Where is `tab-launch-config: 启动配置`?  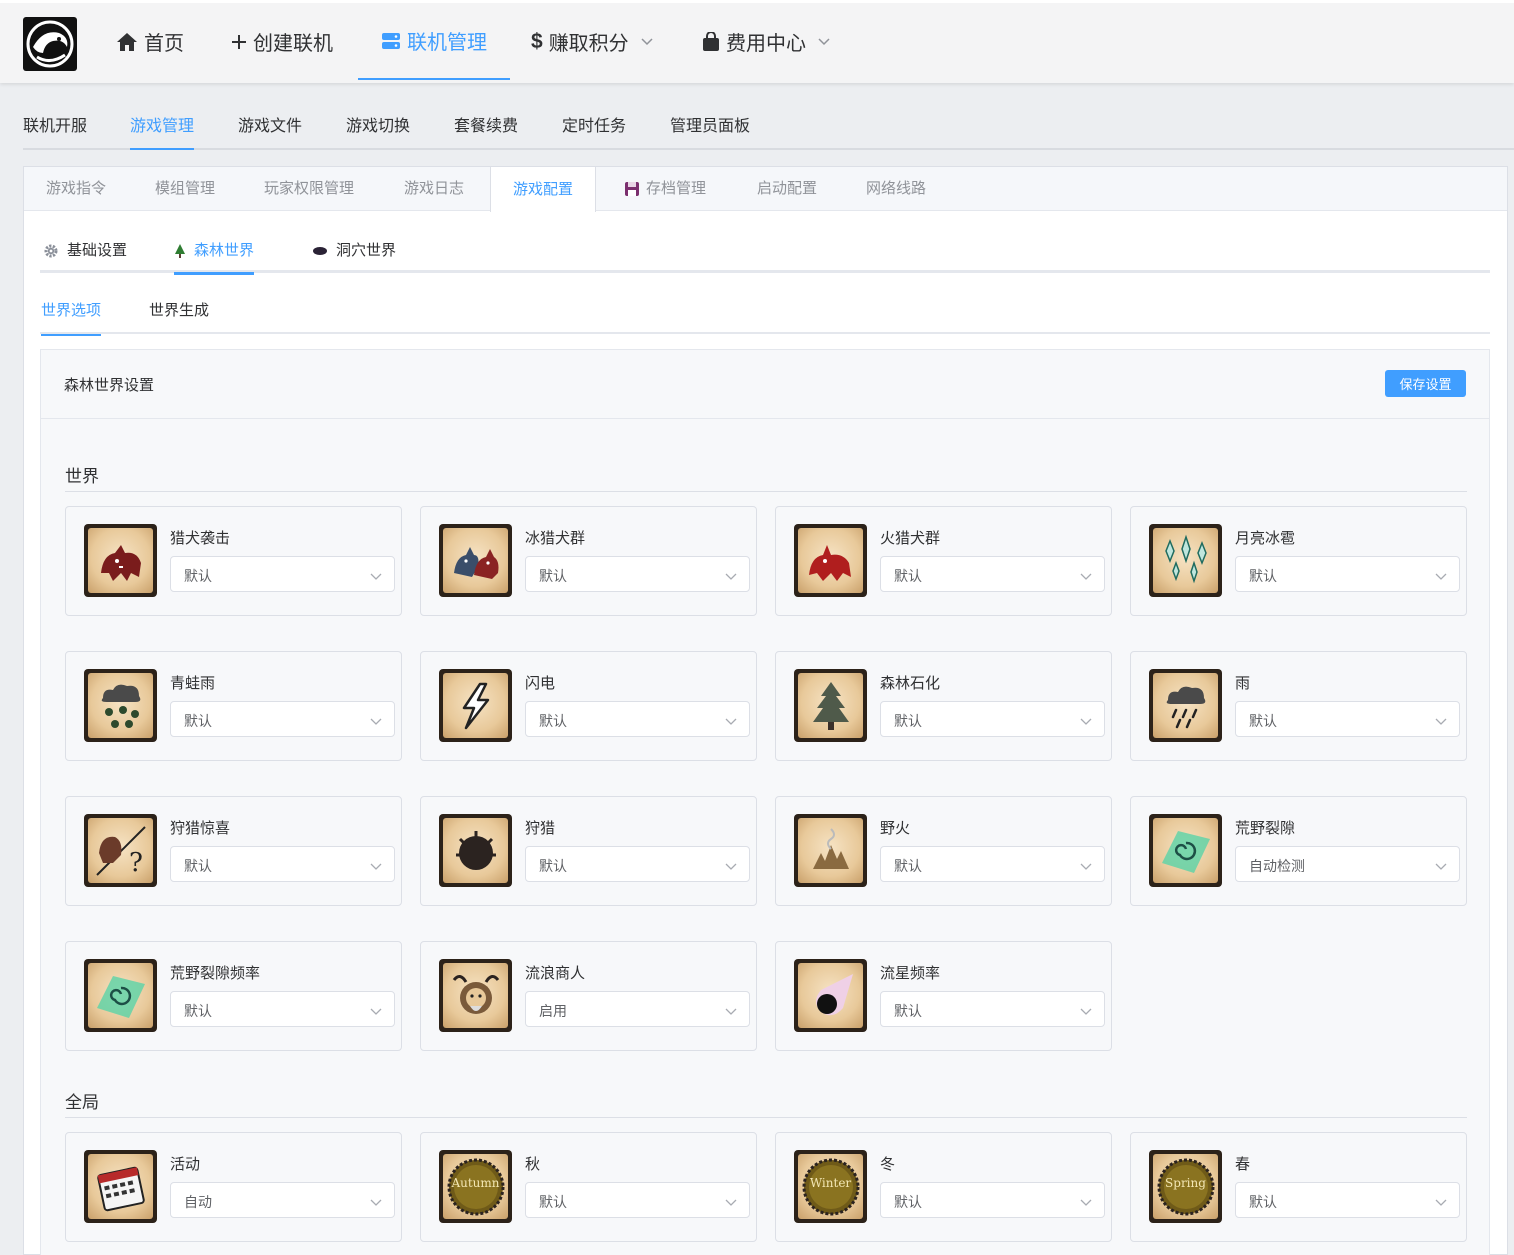
tab-launch-config: 启动配置 is located at coordinates (787, 189).